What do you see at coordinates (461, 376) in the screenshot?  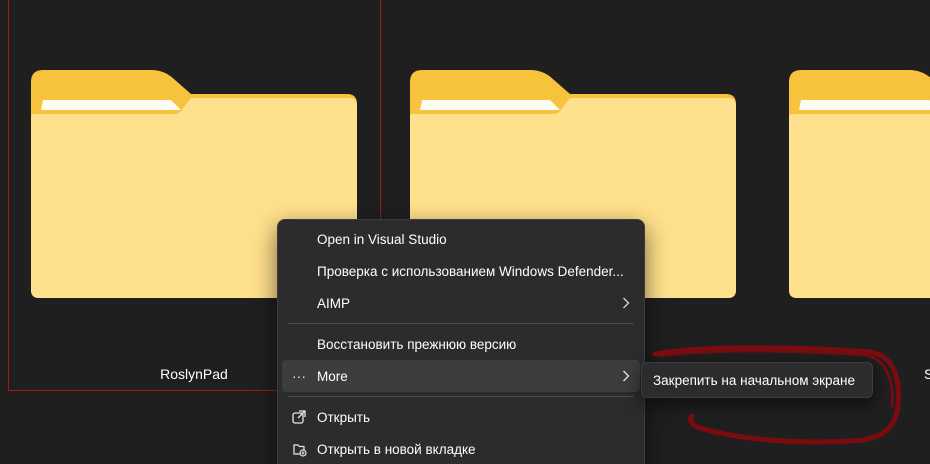 I see `menu-item-more: ··· More` at bounding box center [461, 376].